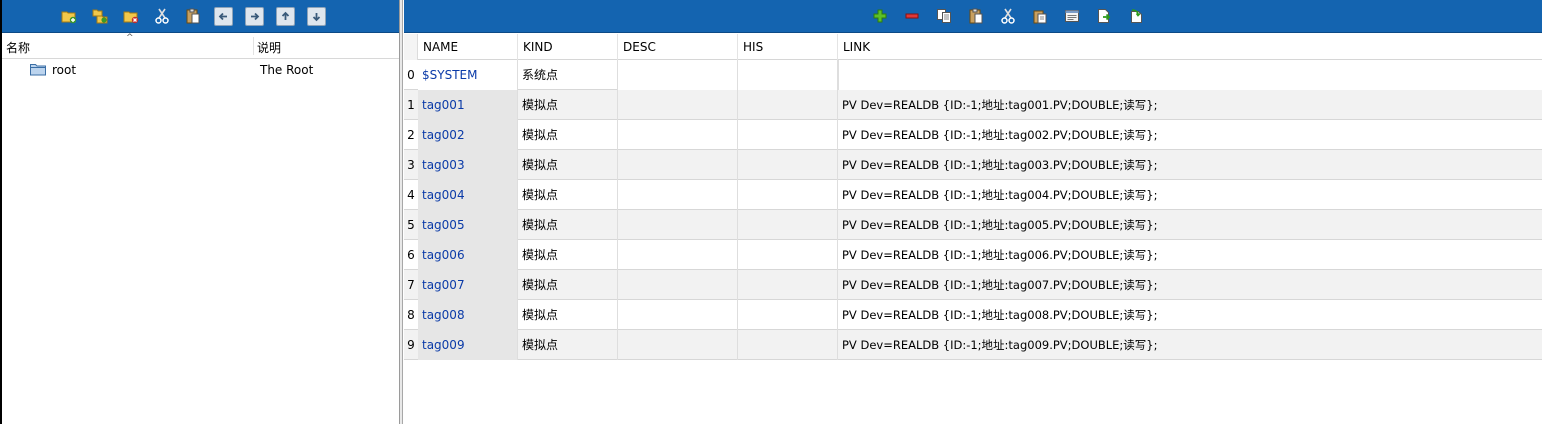  I want to click on cell-name: $SYSTEM, so click(468, 75).